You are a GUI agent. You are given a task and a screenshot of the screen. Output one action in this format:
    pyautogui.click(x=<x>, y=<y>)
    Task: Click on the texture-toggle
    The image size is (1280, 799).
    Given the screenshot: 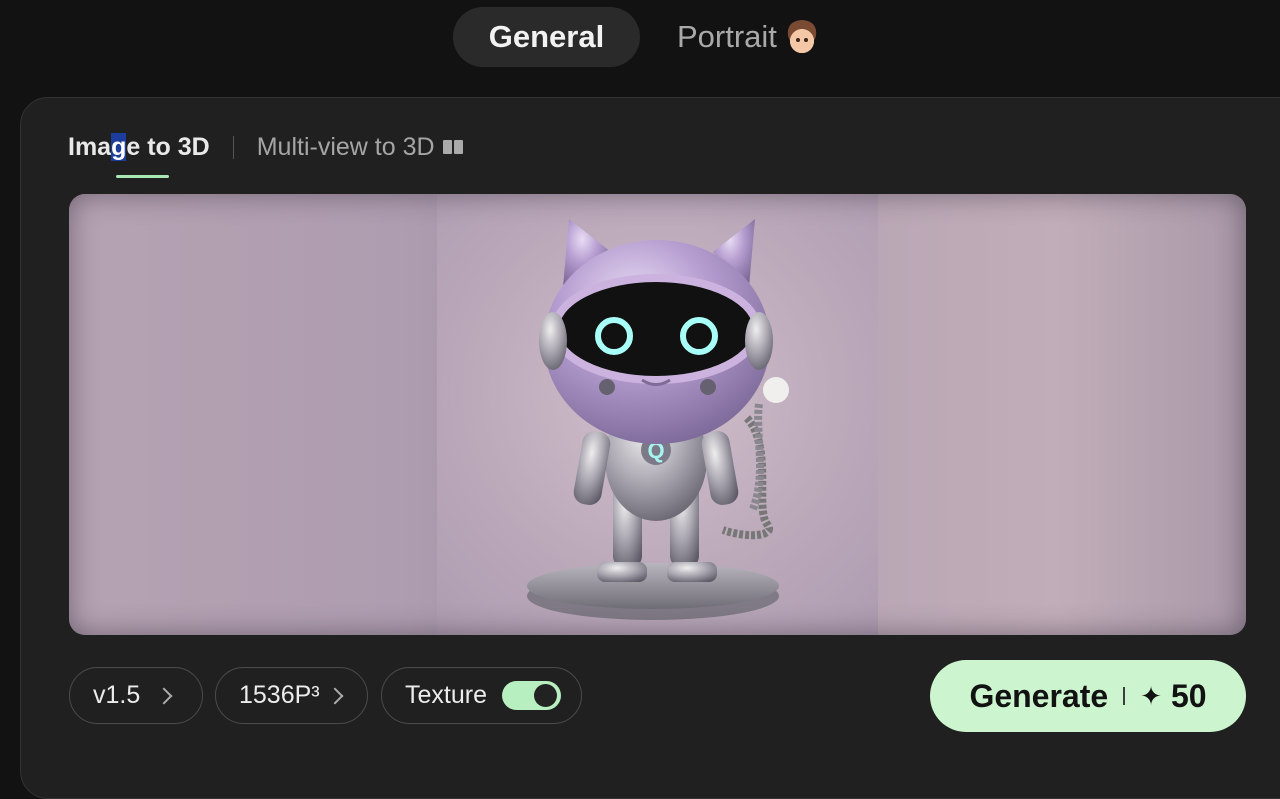 What is the action you would take?
    pyautogui.click(x=531, y=695)
    